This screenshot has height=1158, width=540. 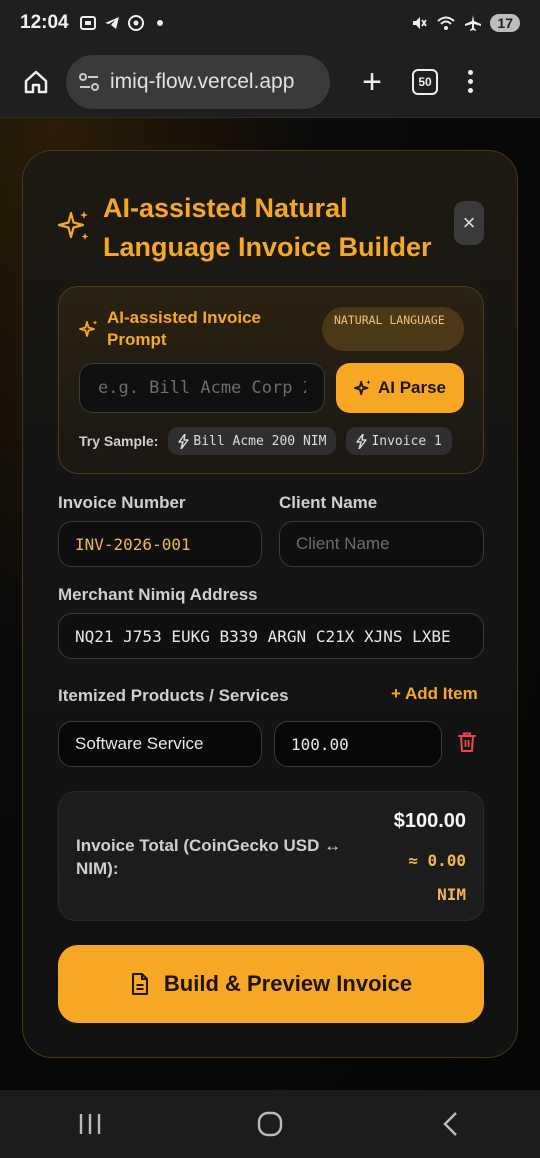 I want to click on back-icon, so click(x=450, y=1124).